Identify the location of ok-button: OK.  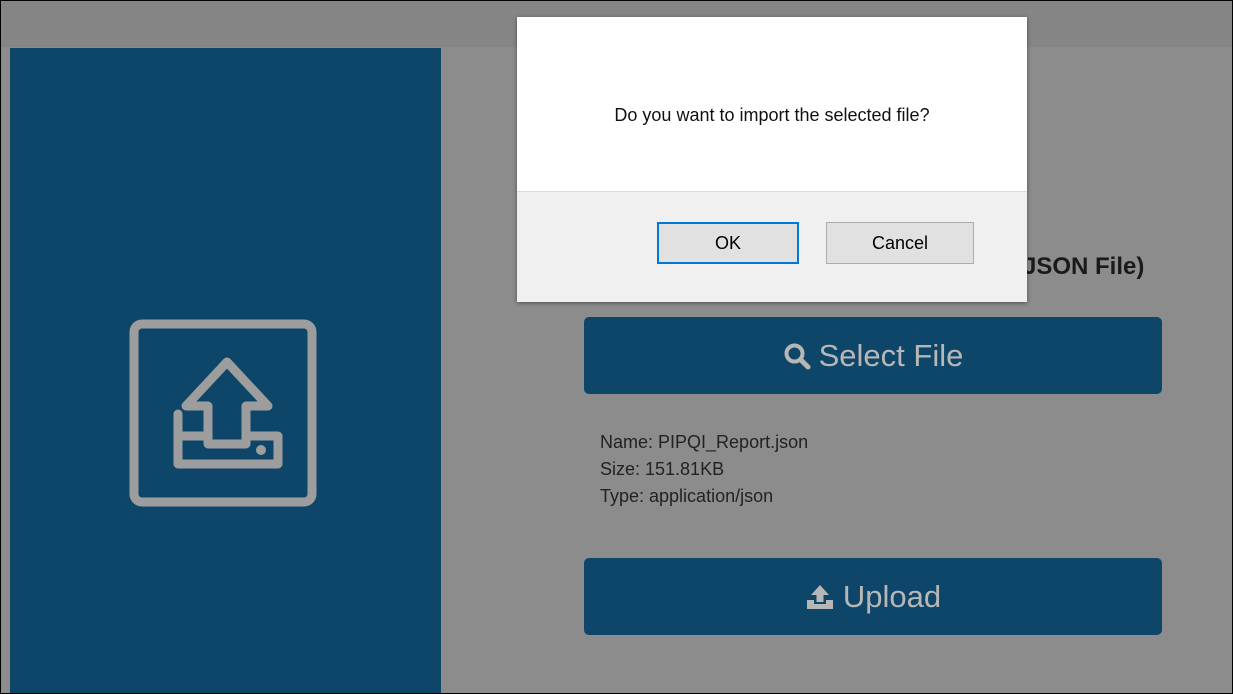
(728, 243).